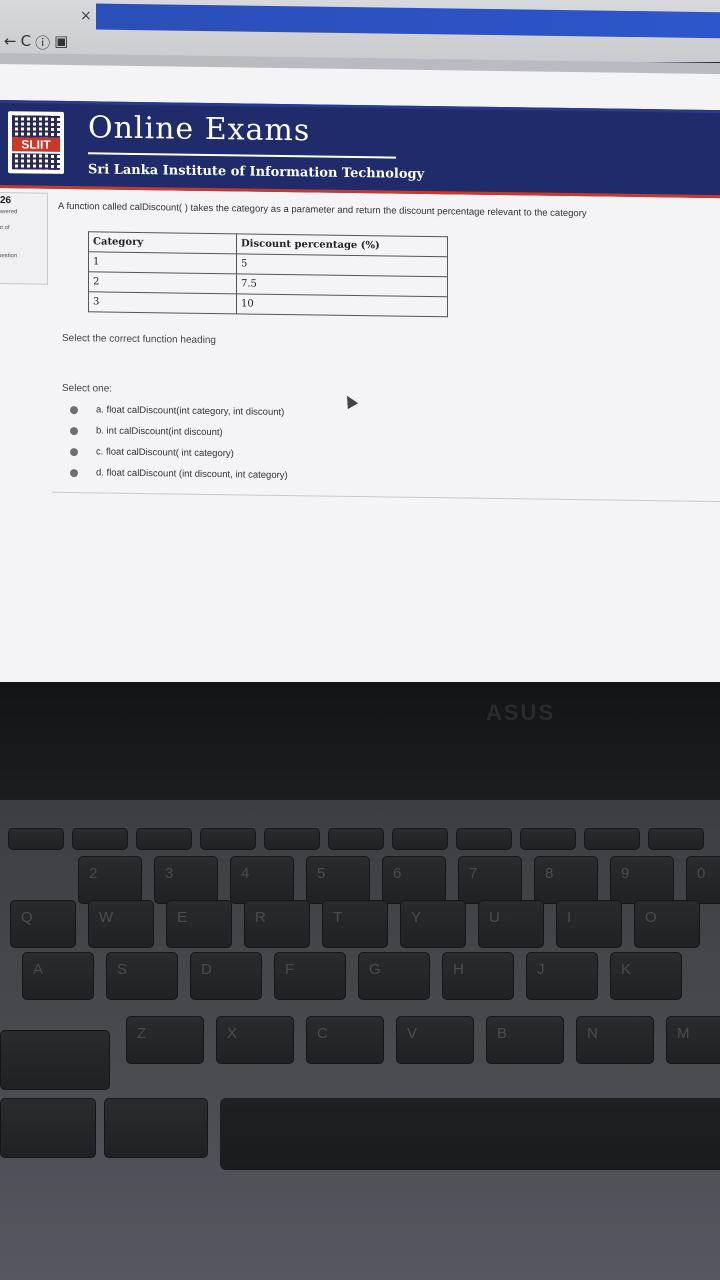 This screenshot has width=720, height=1280. I want to click on keyboard-key: 0, so click(703, 880).